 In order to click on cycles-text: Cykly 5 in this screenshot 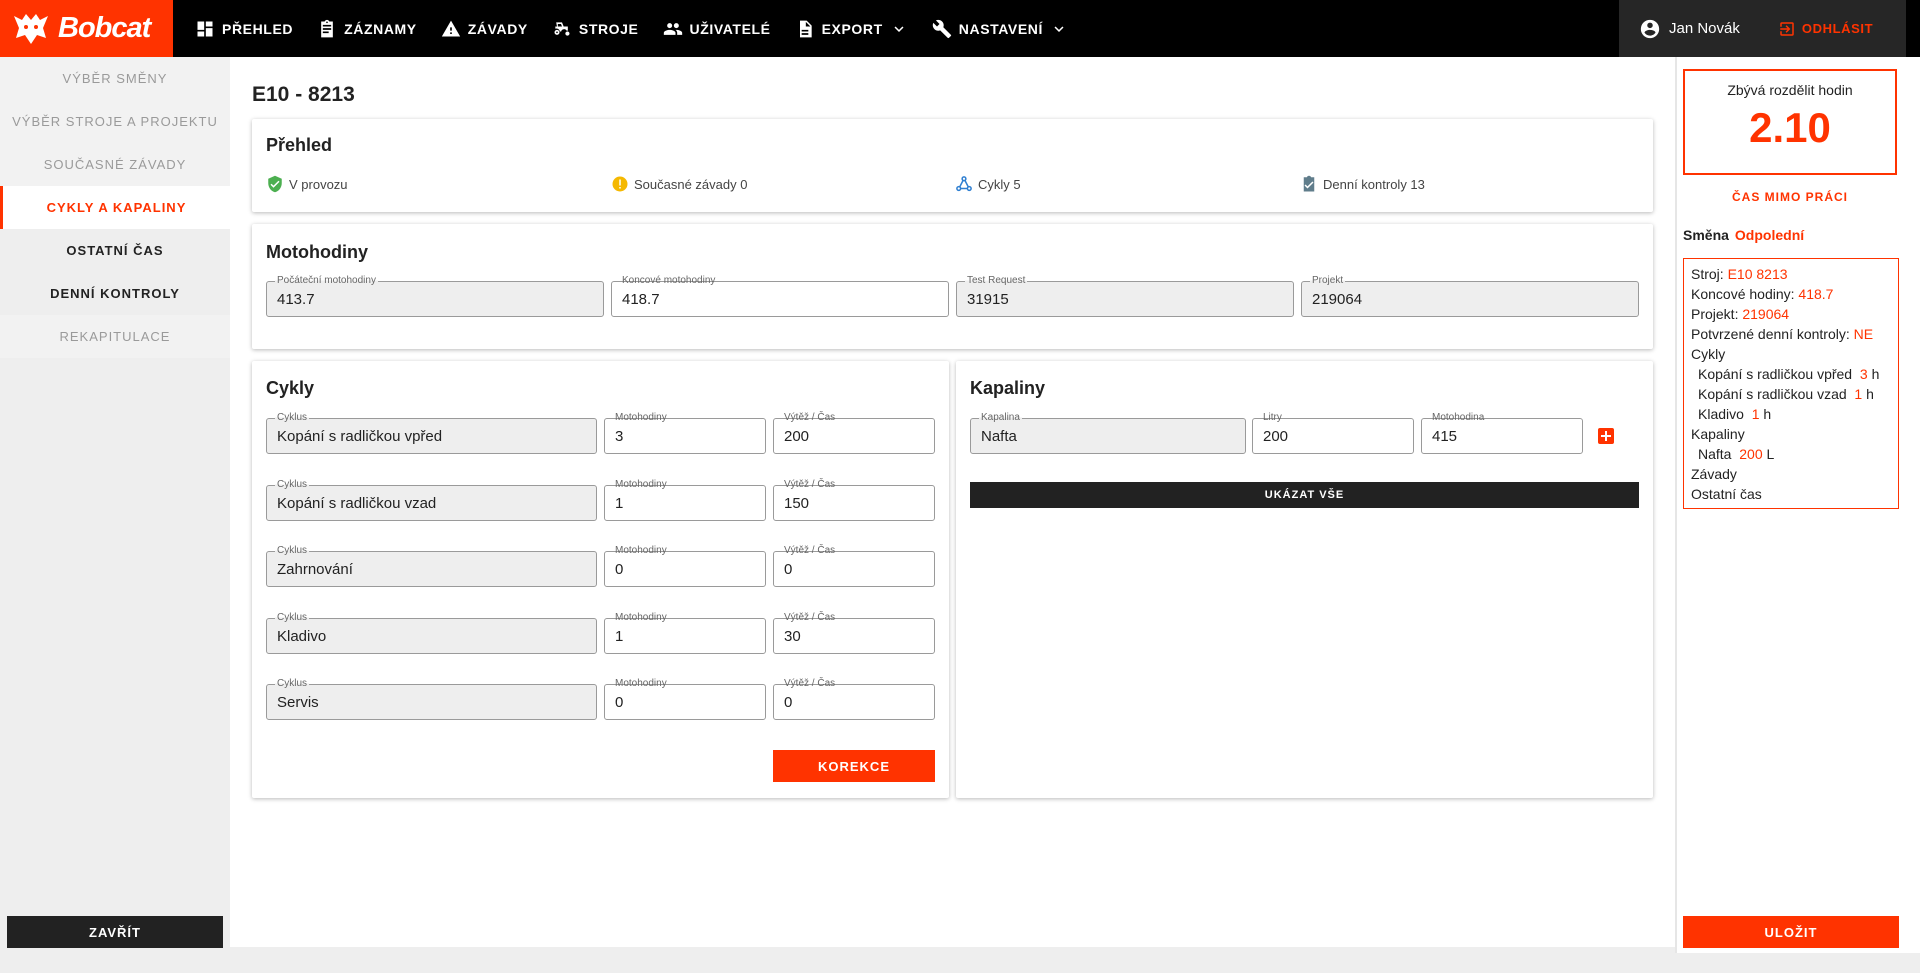, I will do `click(999, 184)`.